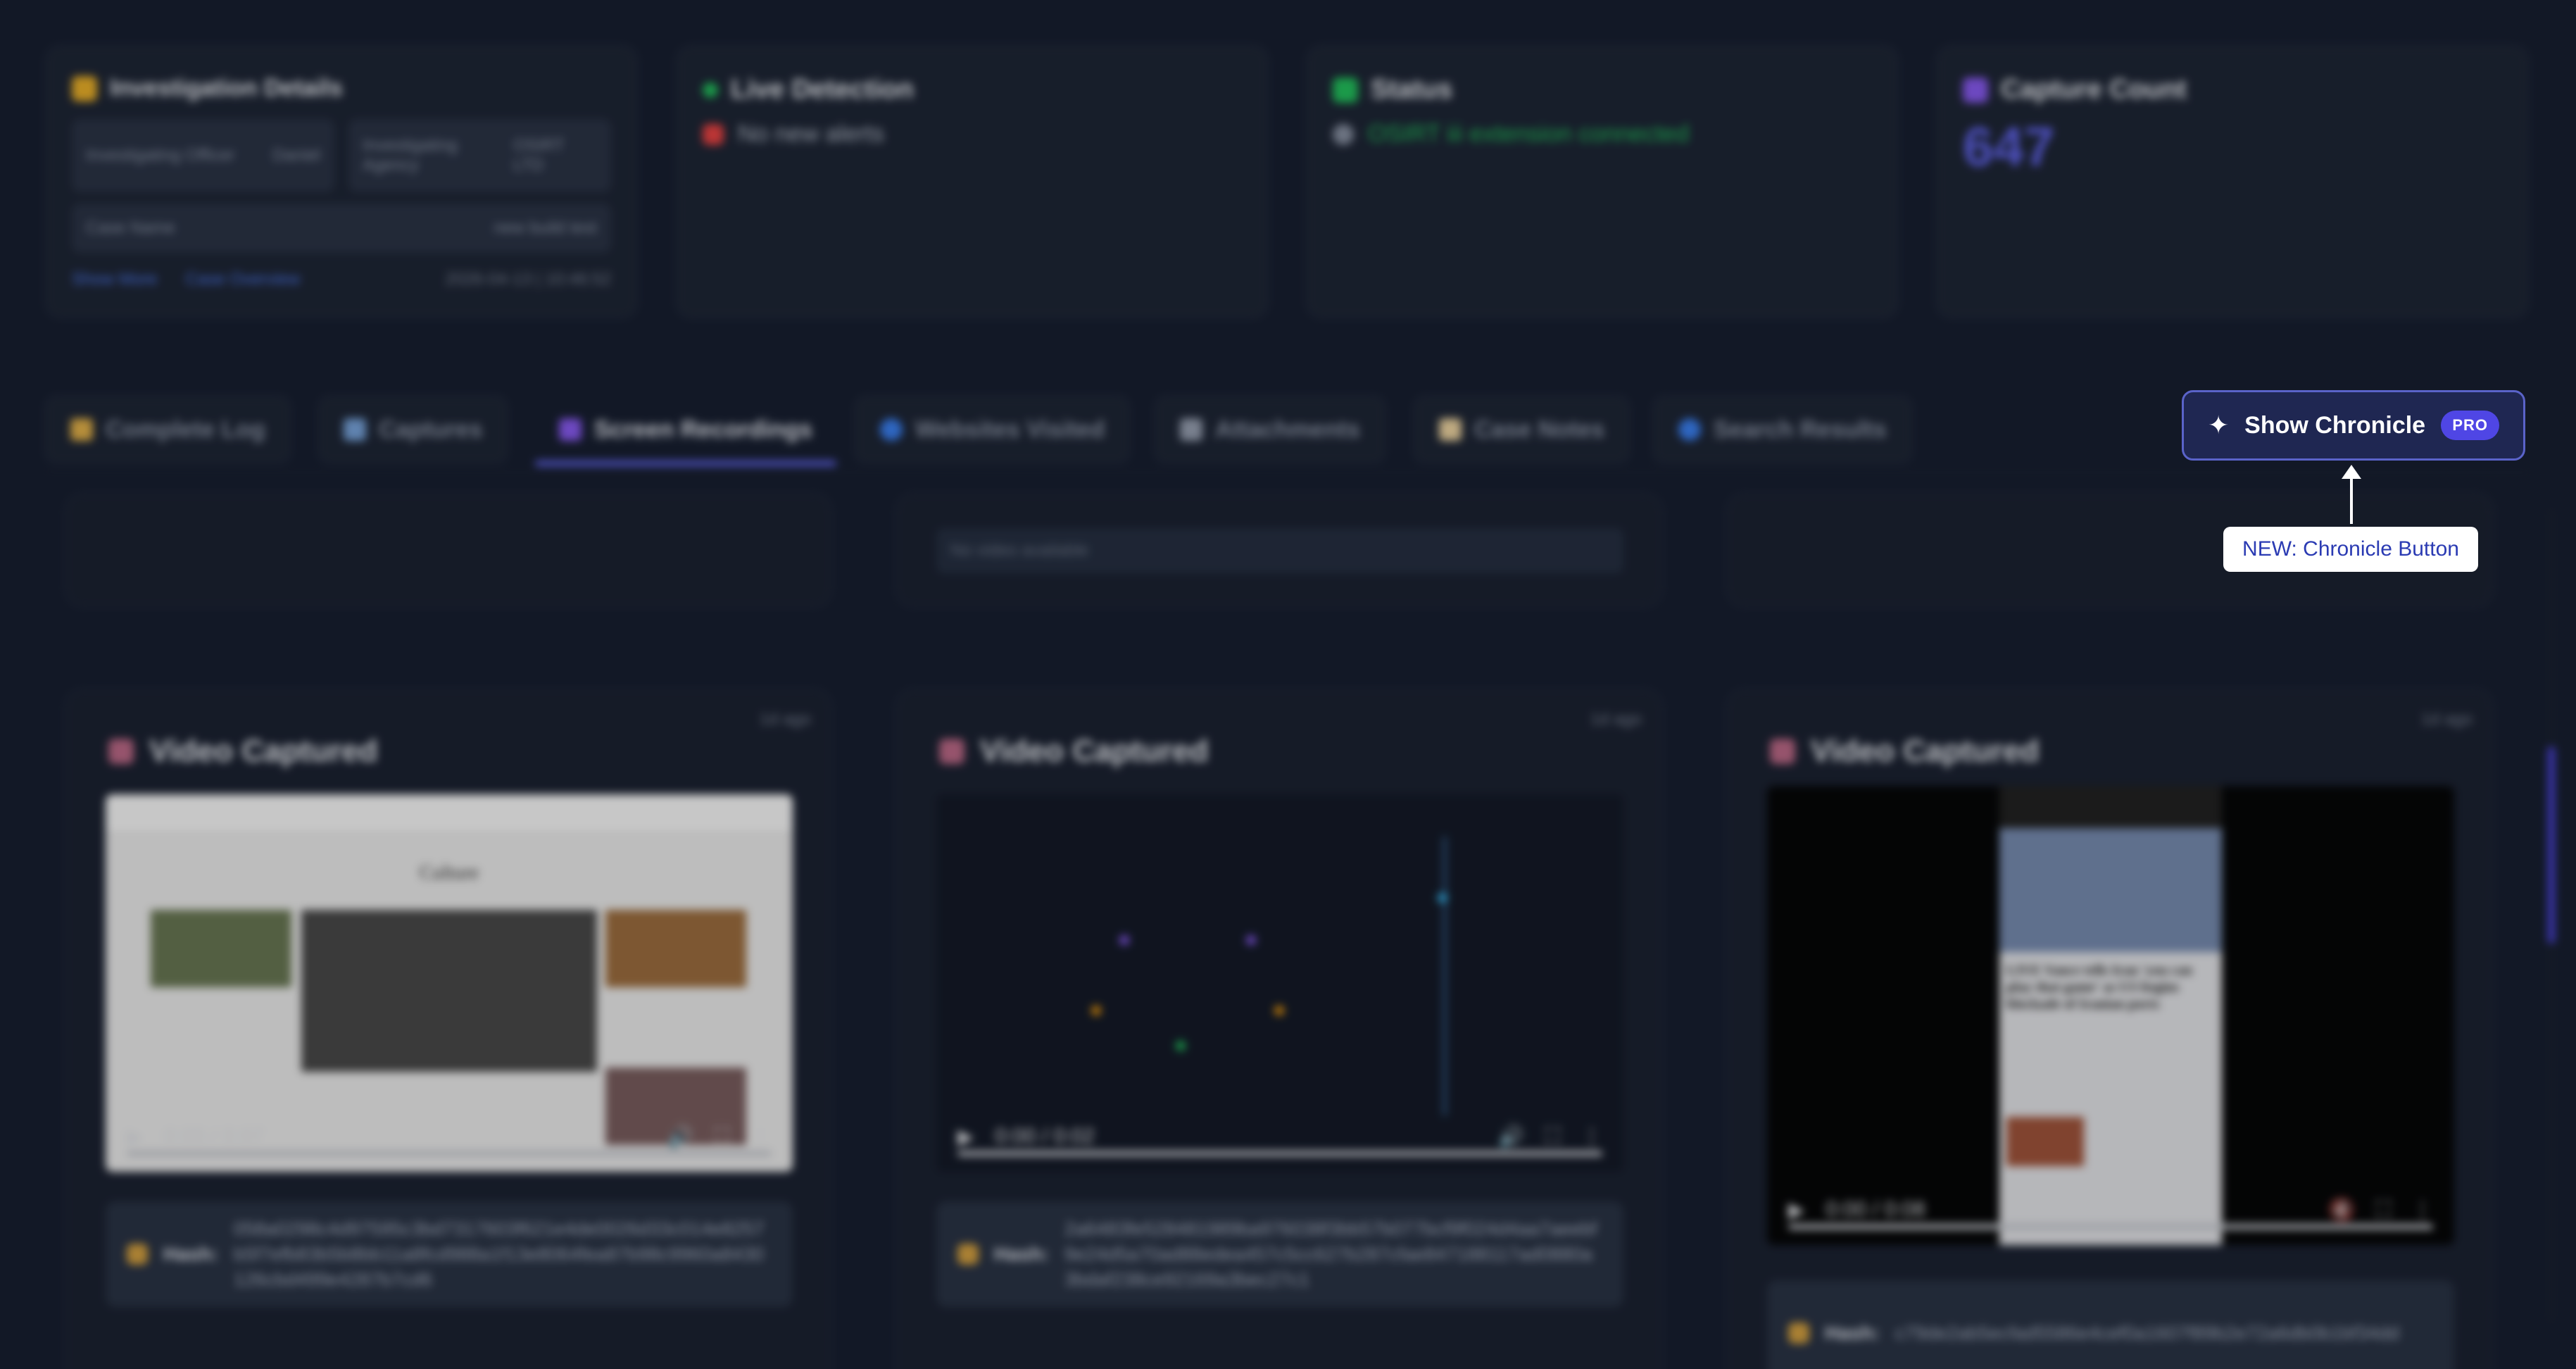  I want to click on mobile-status-bar, so click(2111, 807).